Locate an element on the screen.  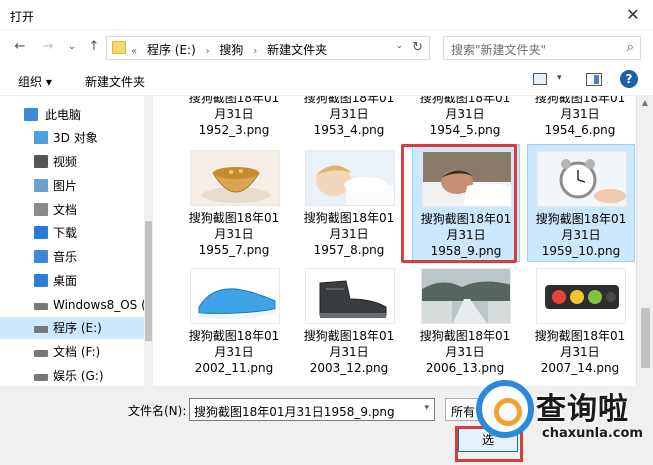
sidebar-item: 程序 (E:) is located at coordinates (72, 328).